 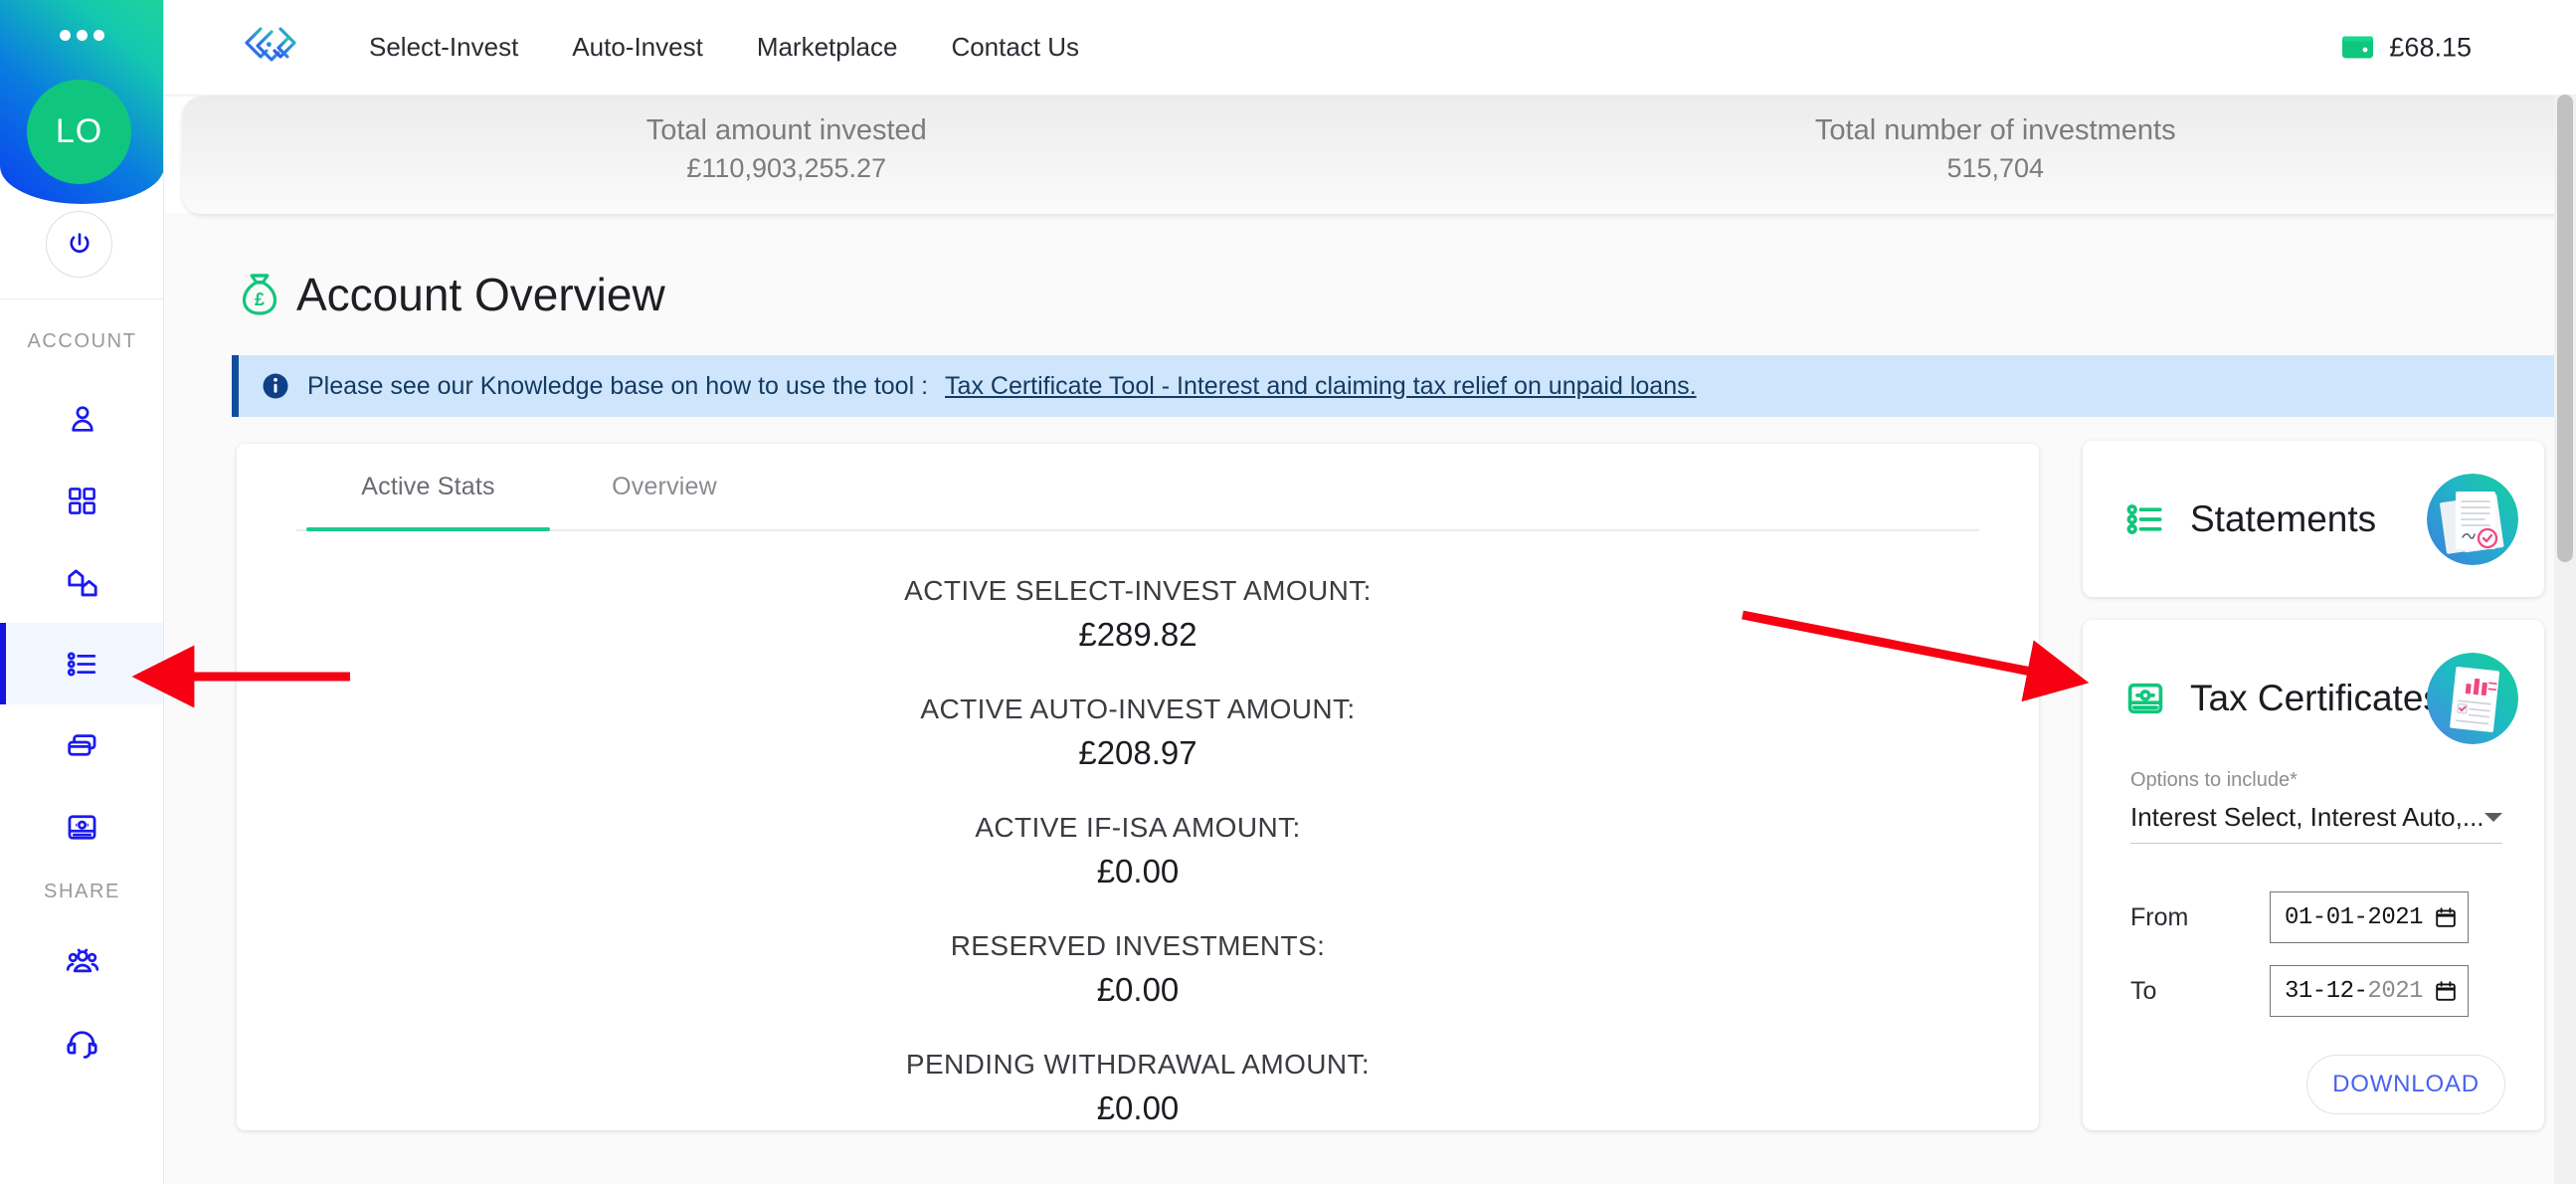 I want to click on tax-certificates-card-header: Tax Certificates, so click(x=2313, y=698).